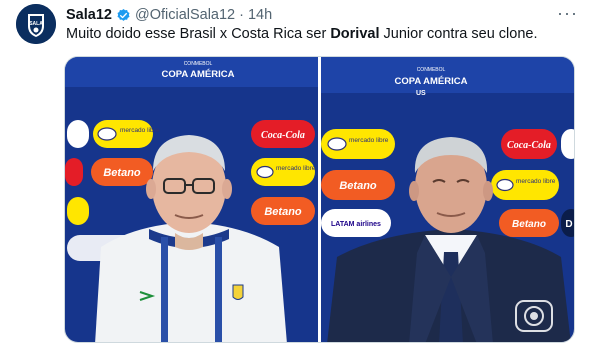 The height and width of the screenshot is (351, 600). I want to click on sponsor-label: D, so click(568, 224).